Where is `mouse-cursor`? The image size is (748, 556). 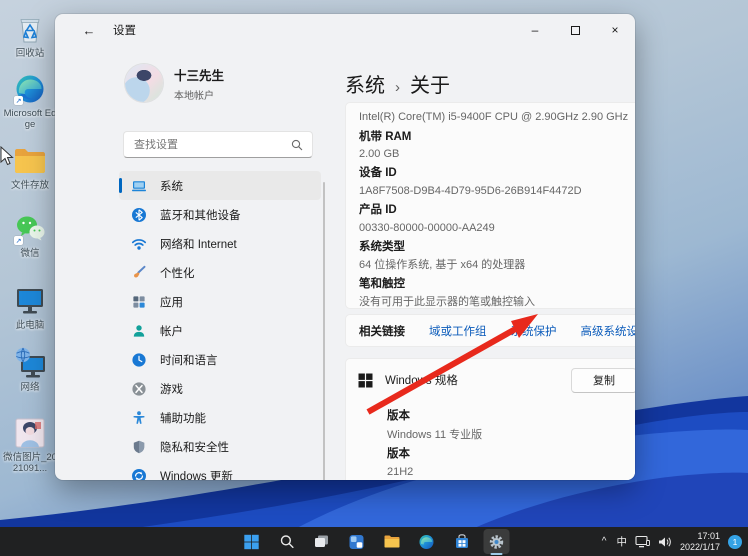 mouse-cursor is located at coordinates (7, 156).